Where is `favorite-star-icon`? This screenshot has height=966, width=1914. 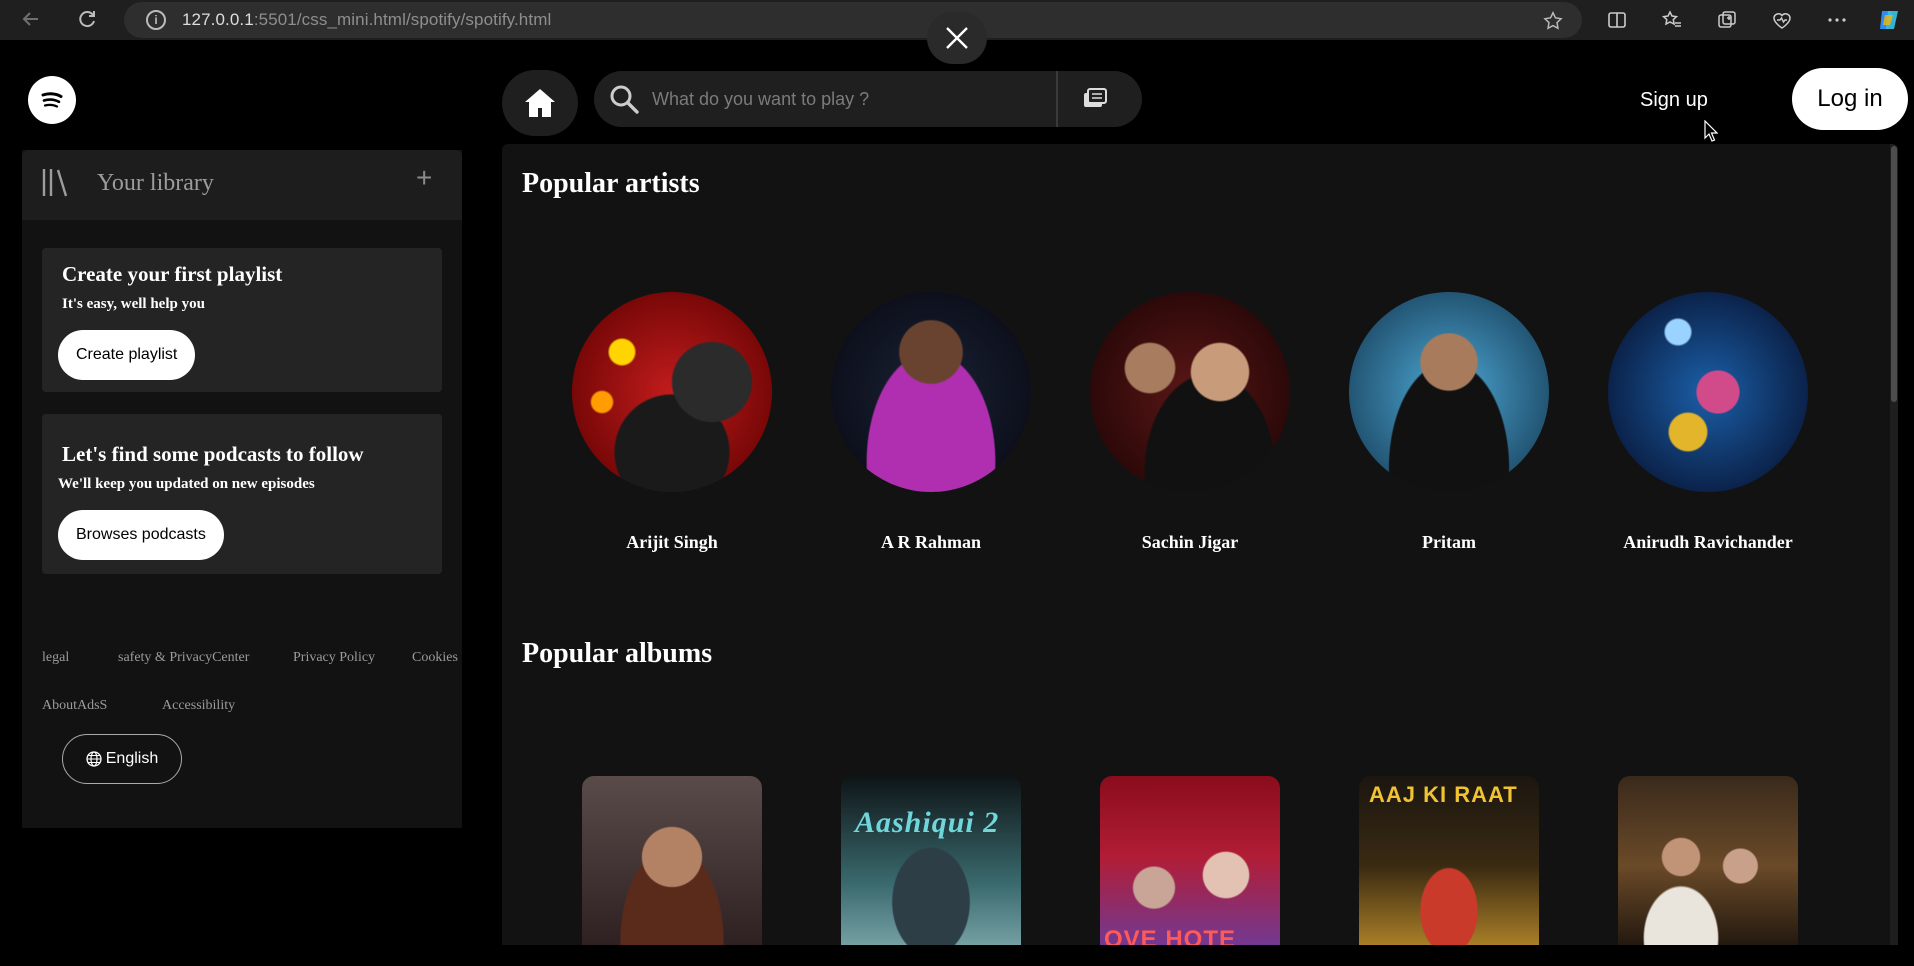 favorite-star-icon is located at coordinates (1553, 23).